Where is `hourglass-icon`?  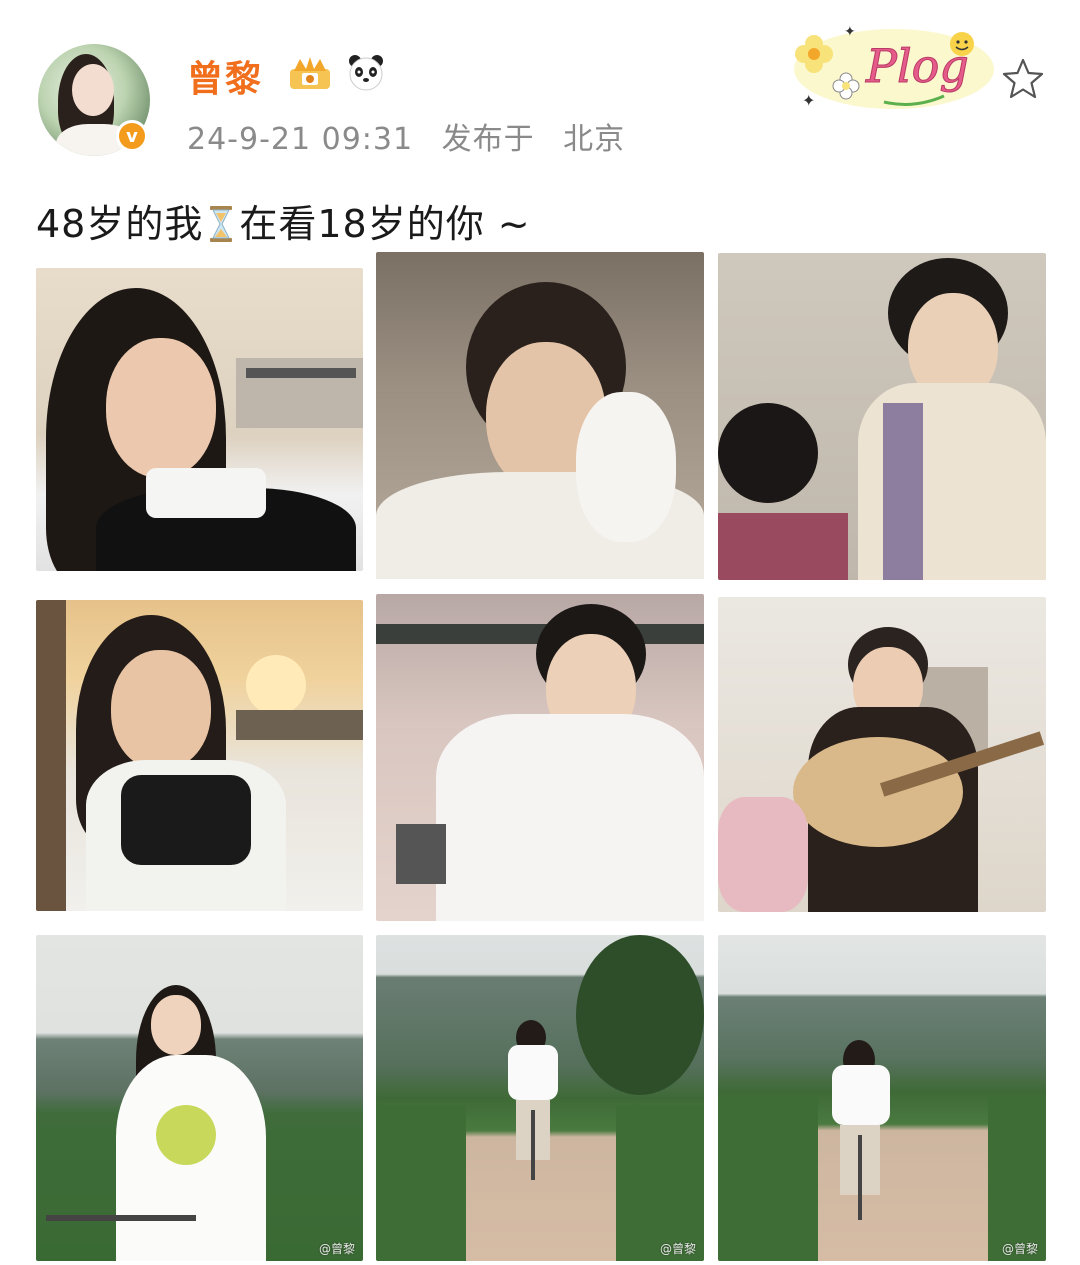 hourglass-icon is located at coordinates (221, 224).